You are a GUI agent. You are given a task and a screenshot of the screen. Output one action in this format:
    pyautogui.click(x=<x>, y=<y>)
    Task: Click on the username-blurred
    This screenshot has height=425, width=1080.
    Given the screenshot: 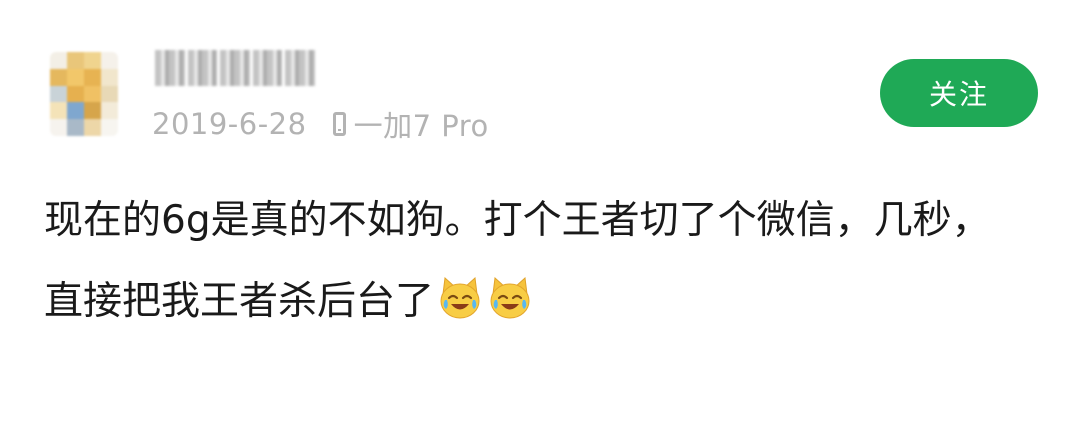 What is the action you would take?
    pyautogui.click(x=235, y=68)
    